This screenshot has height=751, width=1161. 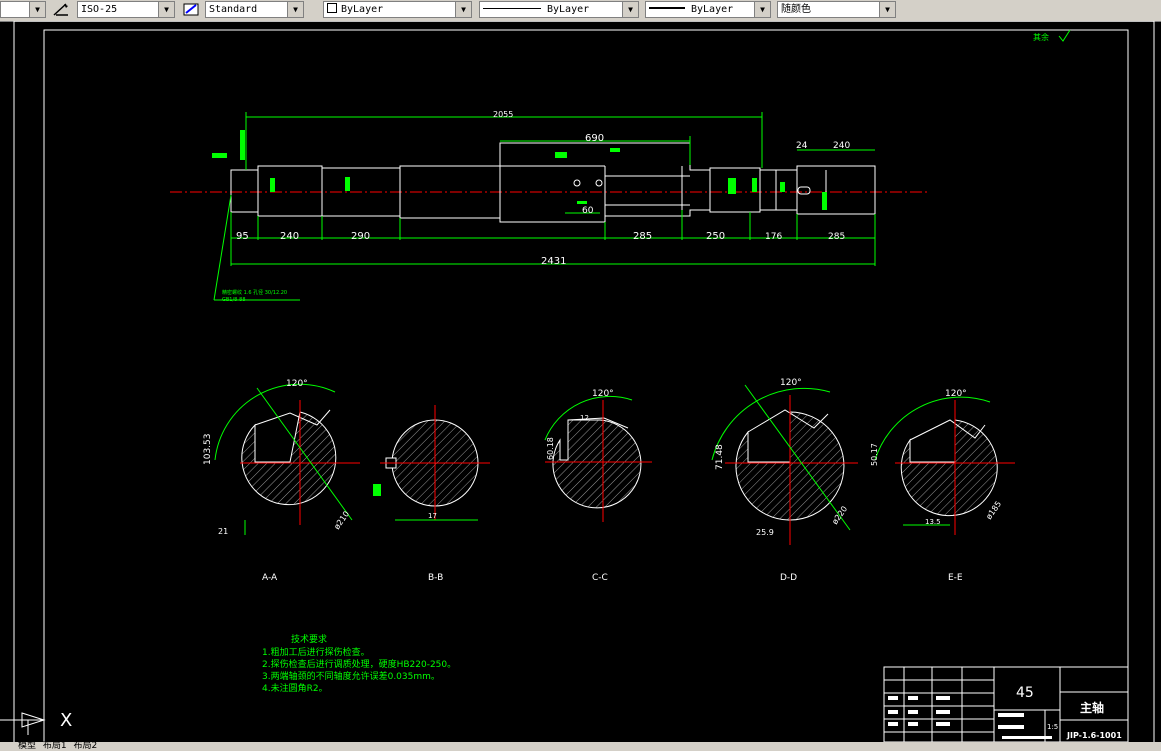 I want to click on textstyle-value: Standard, so click(x=233, y=9).